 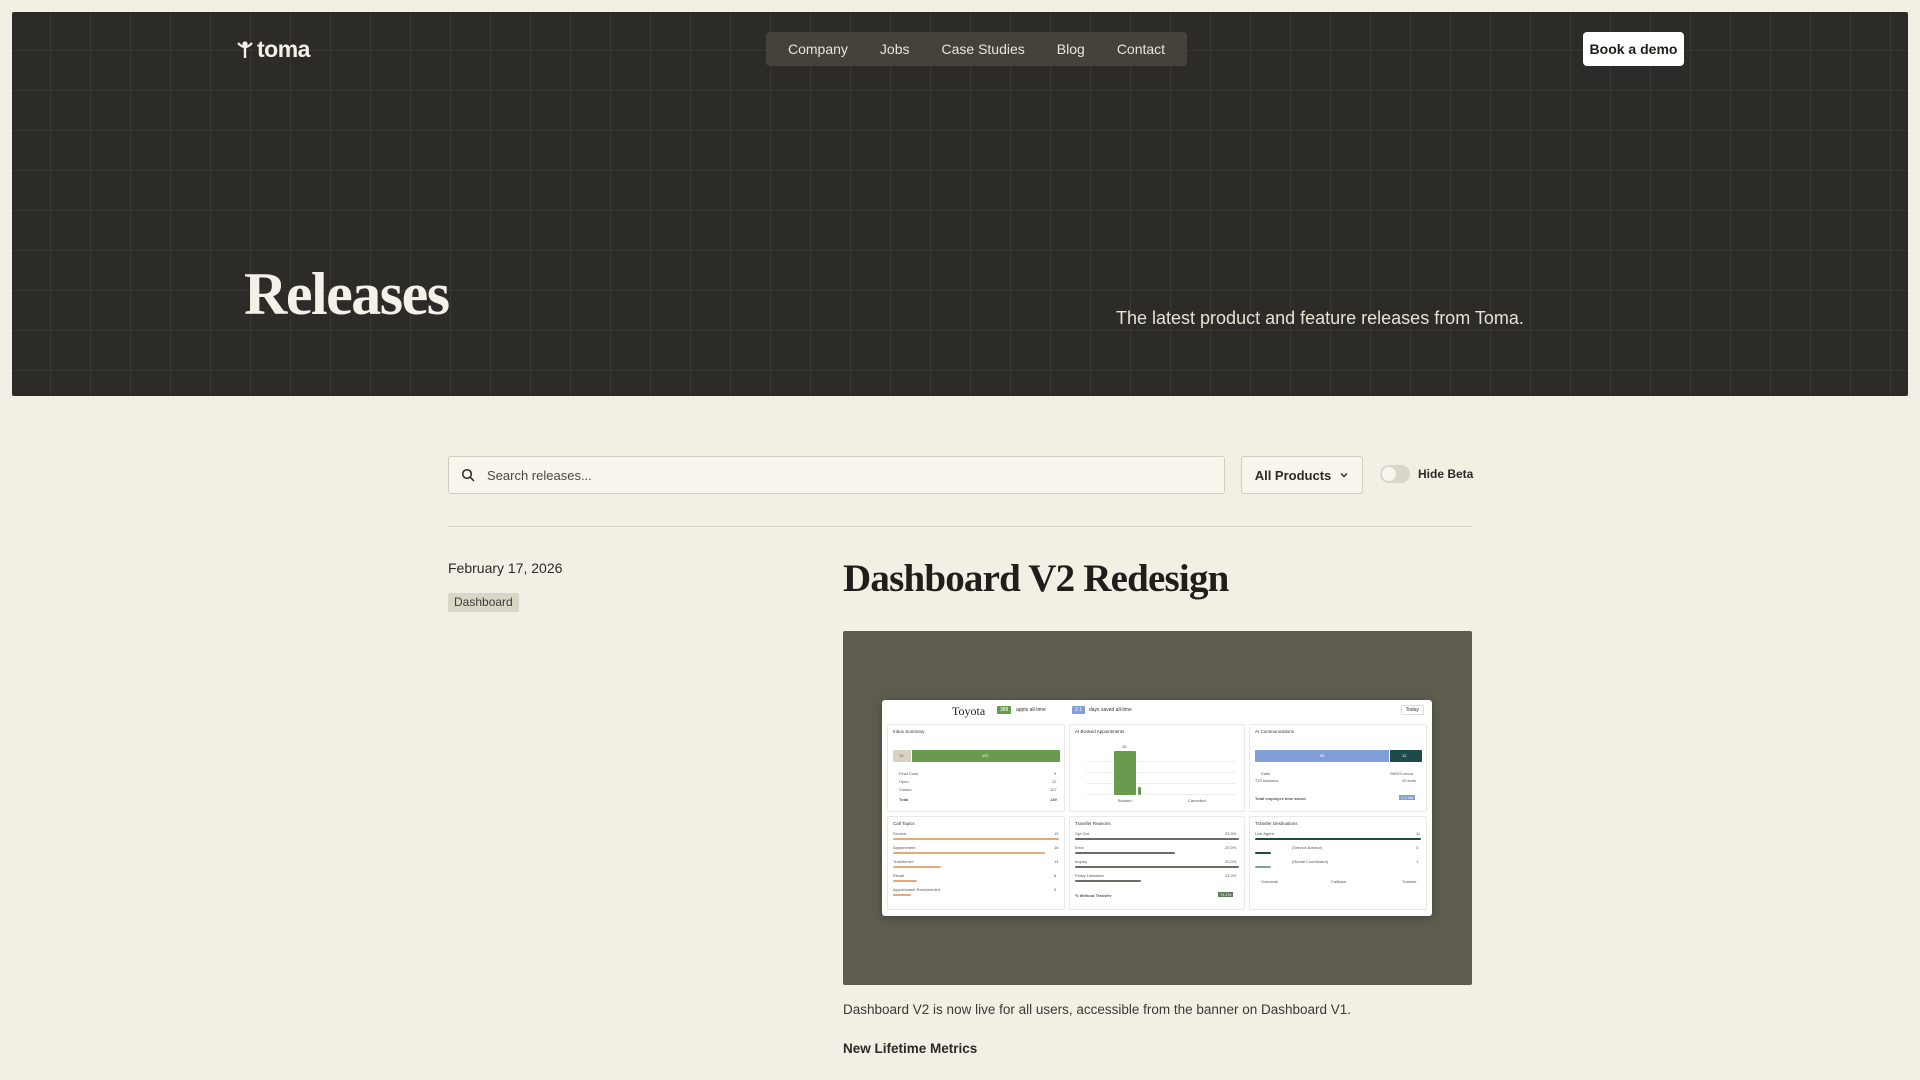 I want to click on dest-legend-3: Transfer, so click(x=1409, y=881).